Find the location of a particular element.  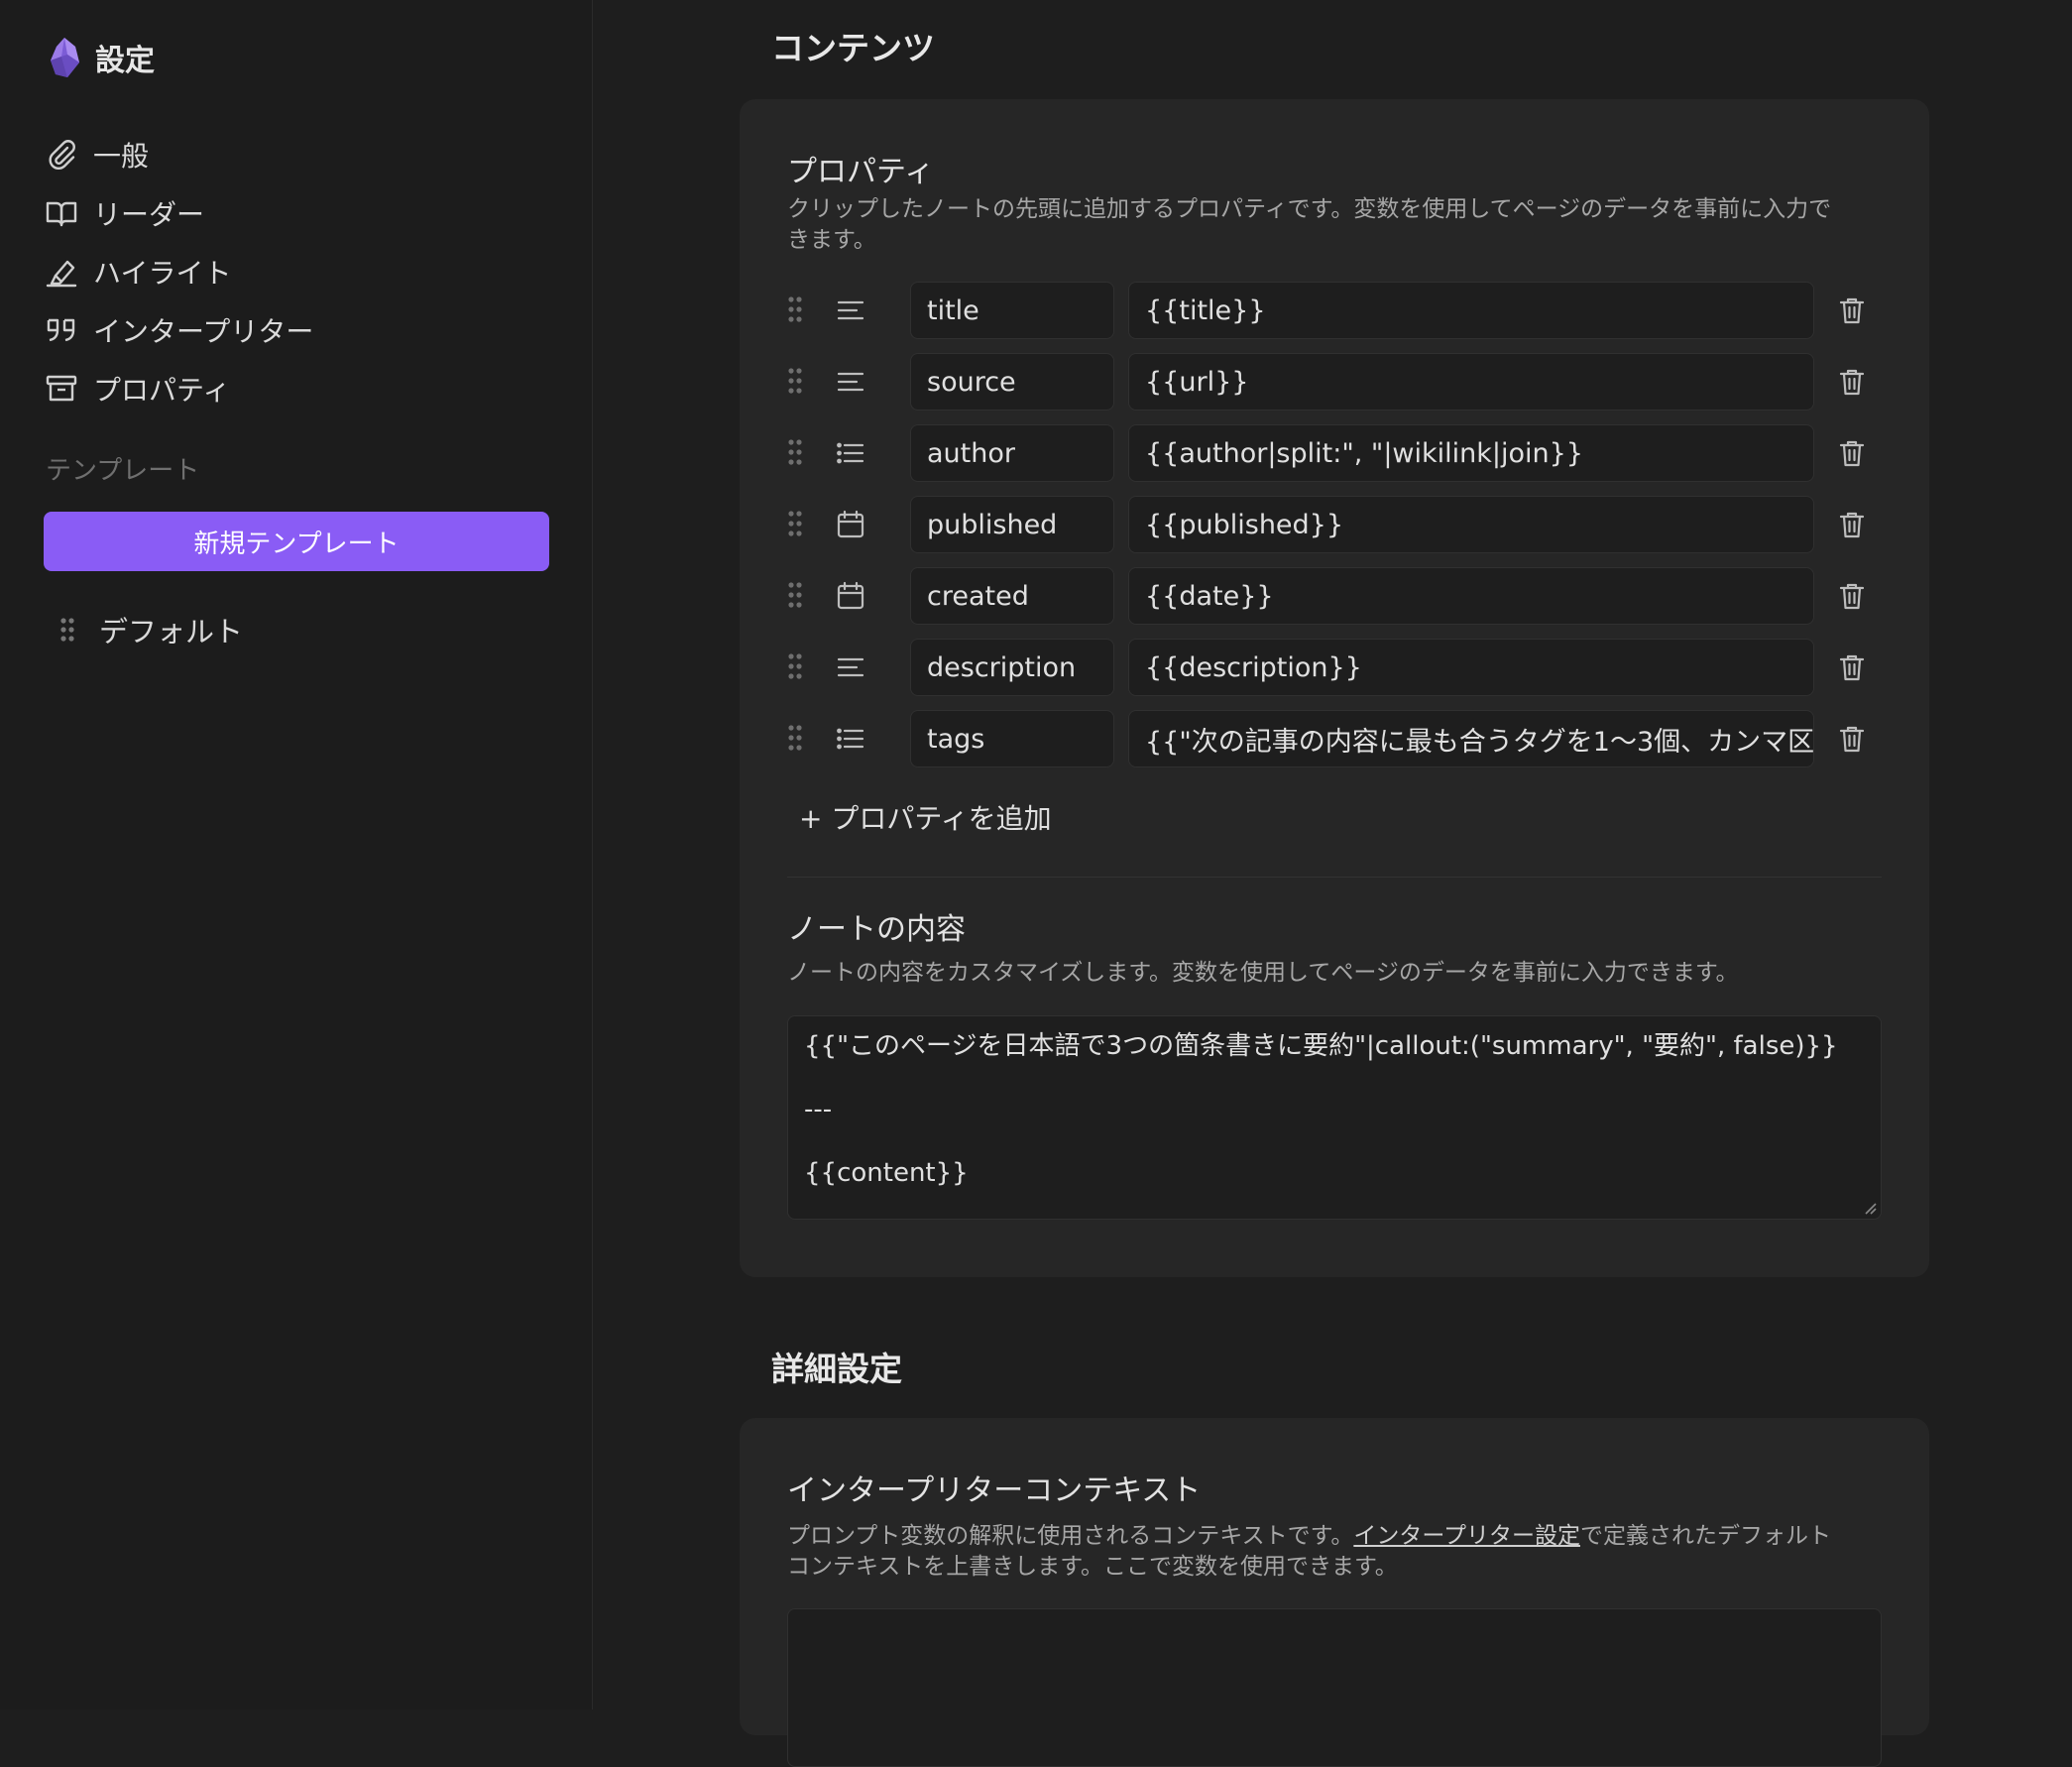

nav-item-label: 一般 is located at coordinates (121, 156).